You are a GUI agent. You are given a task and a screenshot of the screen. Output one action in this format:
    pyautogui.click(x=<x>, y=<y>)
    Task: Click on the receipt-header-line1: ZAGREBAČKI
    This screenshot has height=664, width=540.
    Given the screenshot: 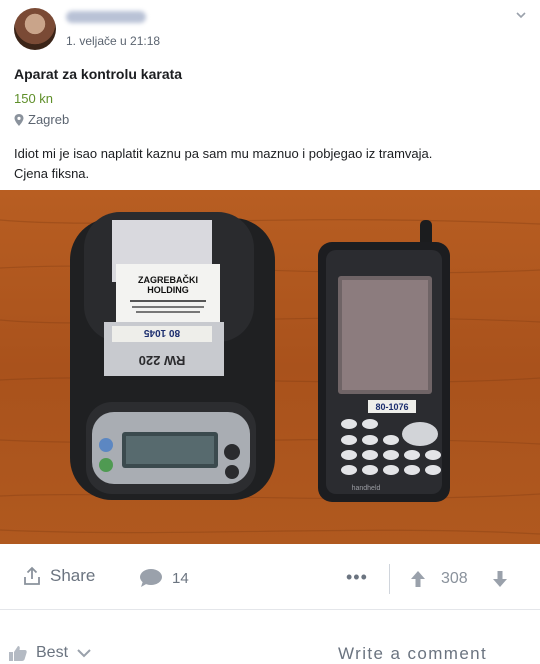 What is the action you would take?
    pyautogui.click(x=168, y=279)
    